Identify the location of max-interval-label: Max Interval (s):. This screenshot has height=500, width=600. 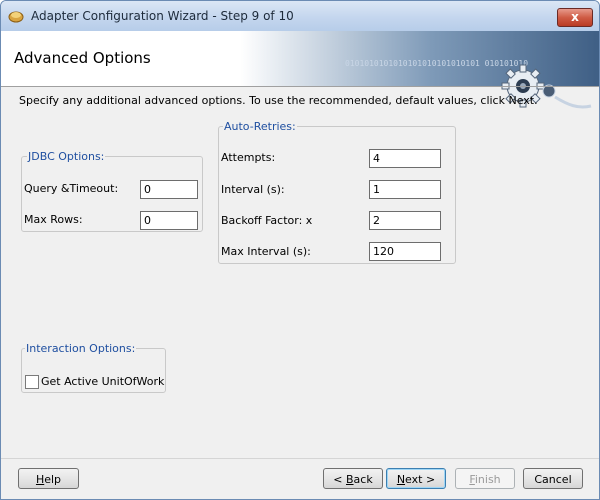
(266, 251).